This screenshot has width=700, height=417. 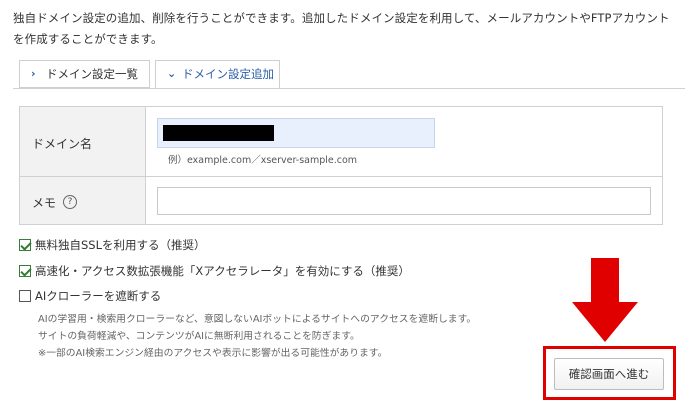 I want to click on help-icon: ?, so click(x=70, y=202).